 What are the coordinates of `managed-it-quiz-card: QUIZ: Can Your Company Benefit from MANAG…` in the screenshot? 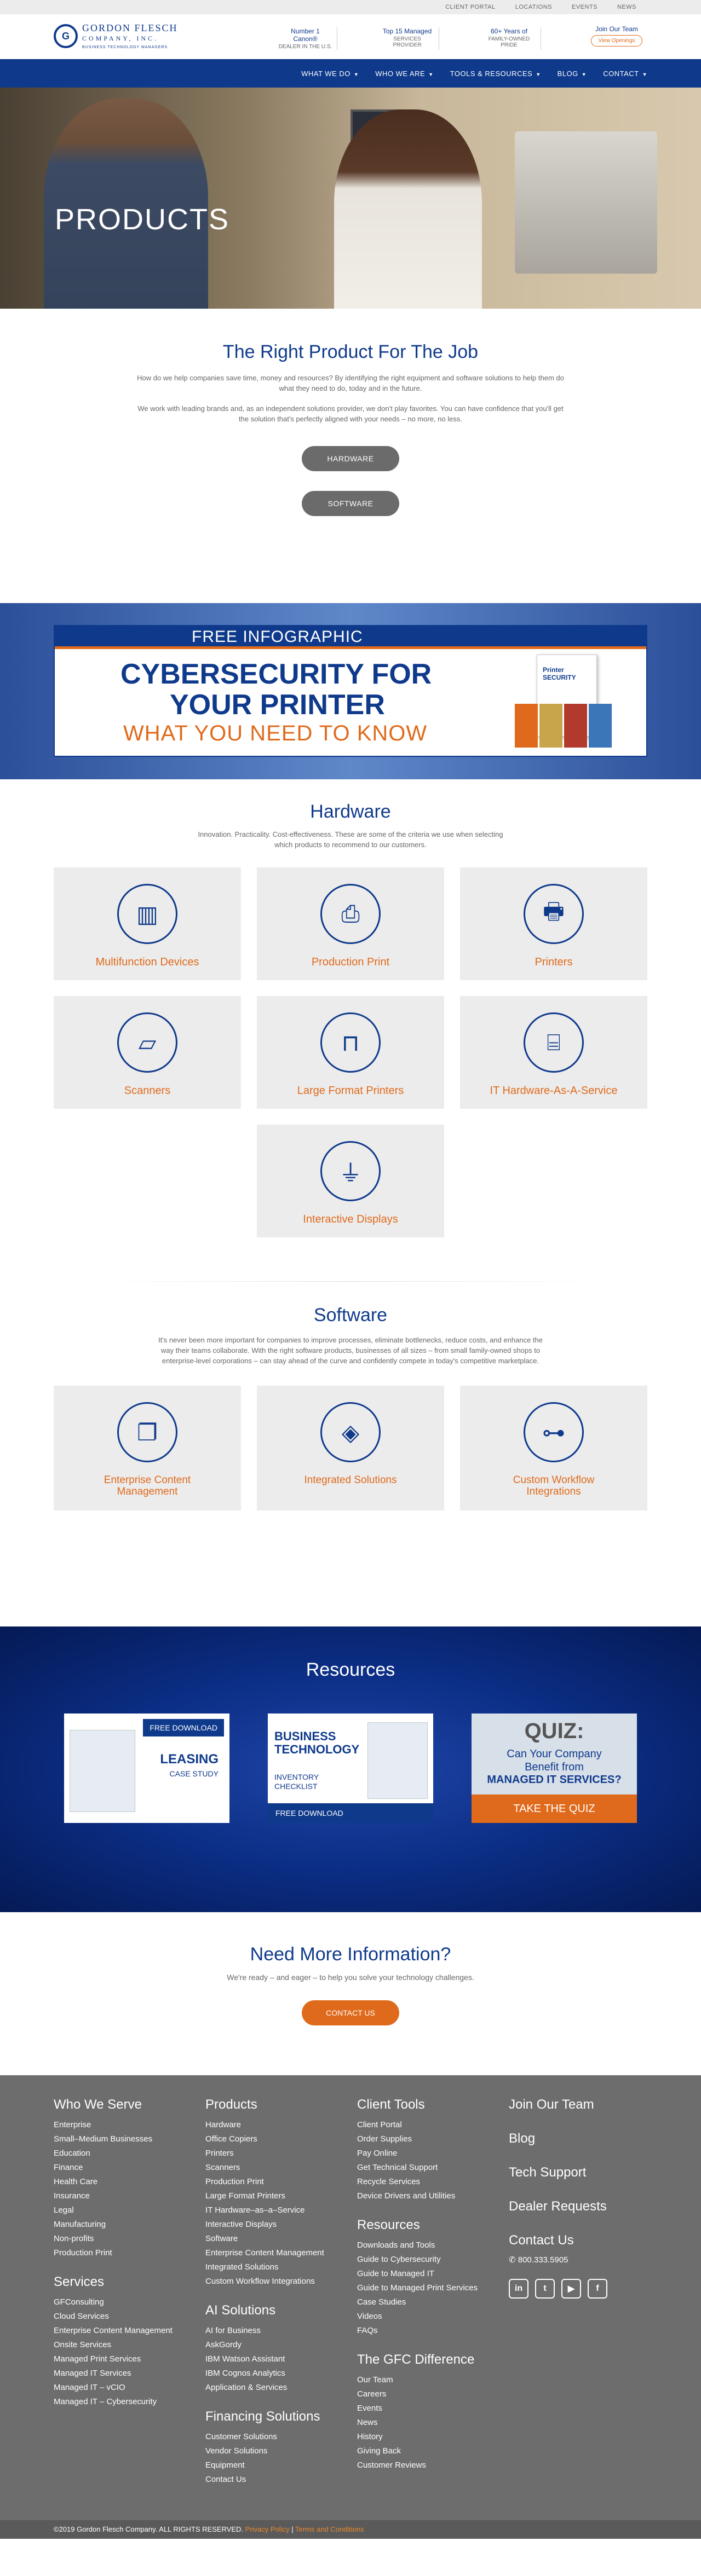 It's located at (554, 1768).